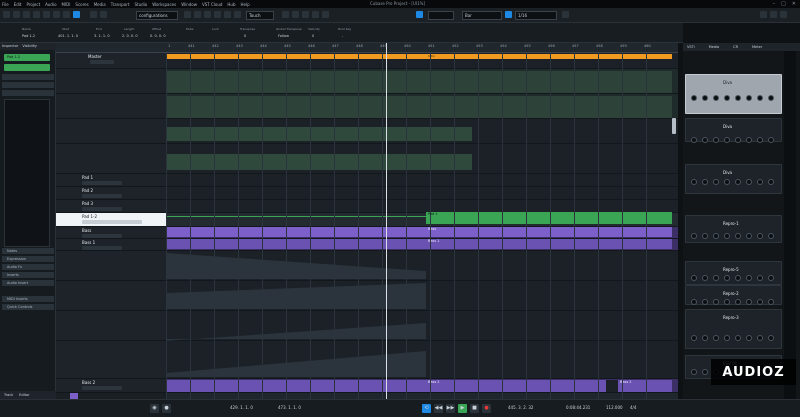  I want to click on info-value-name: Pad 1-2, so click(28, 36).